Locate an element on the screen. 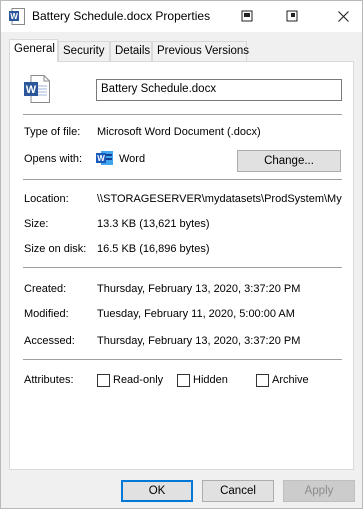 The height and width of the screenshot is (509, 363). panel-icon is located at coordinates (247, 16).